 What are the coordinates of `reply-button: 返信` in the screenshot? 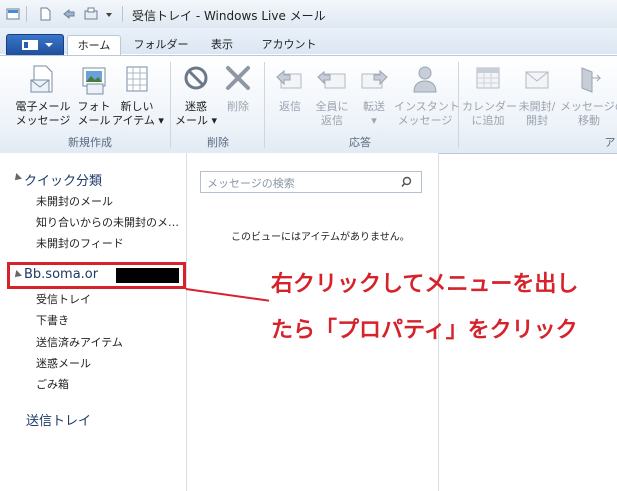 It's located at (290, 89).